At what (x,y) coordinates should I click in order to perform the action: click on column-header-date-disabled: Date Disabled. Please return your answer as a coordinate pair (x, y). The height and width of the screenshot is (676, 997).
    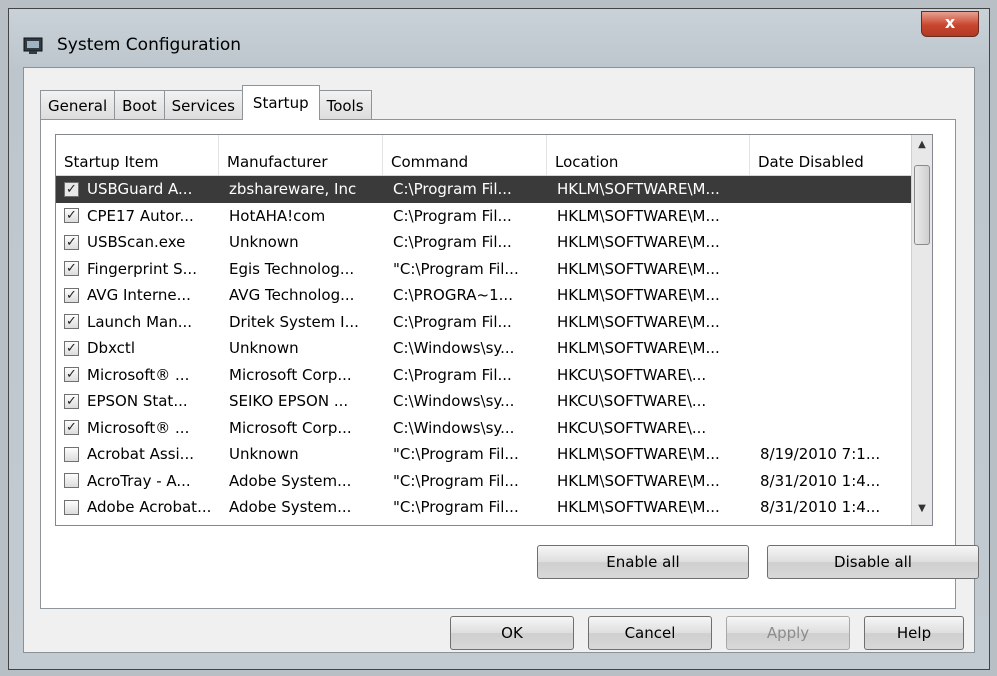
    Looking at the image, I should click on (832, 155).